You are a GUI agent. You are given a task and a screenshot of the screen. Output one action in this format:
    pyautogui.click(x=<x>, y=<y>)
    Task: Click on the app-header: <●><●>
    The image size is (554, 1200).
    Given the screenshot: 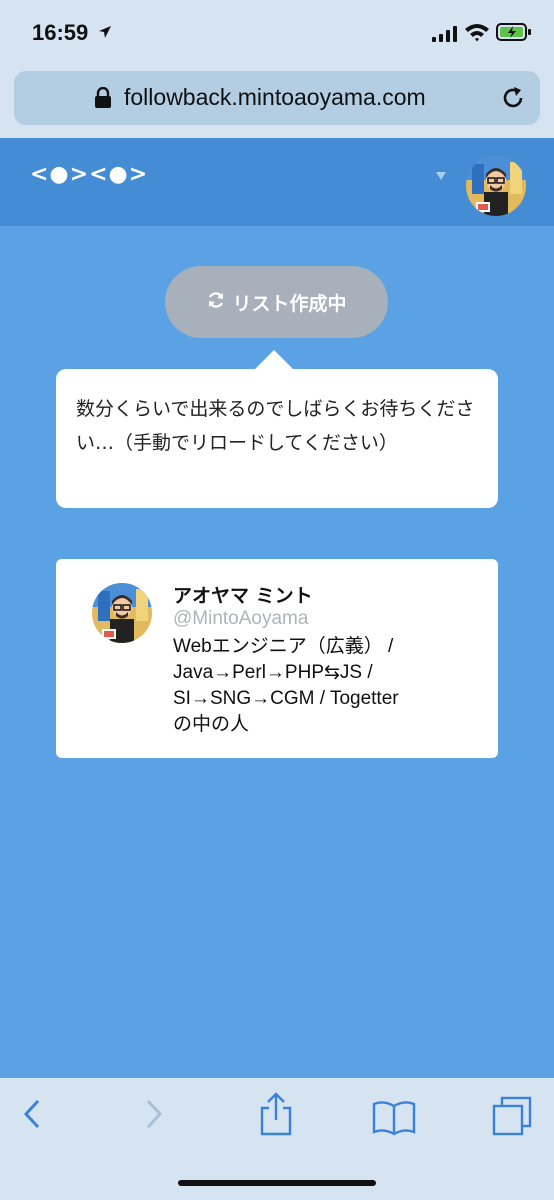 What is the action you would take?
    pyautogui.click(x=277, y=182)
    